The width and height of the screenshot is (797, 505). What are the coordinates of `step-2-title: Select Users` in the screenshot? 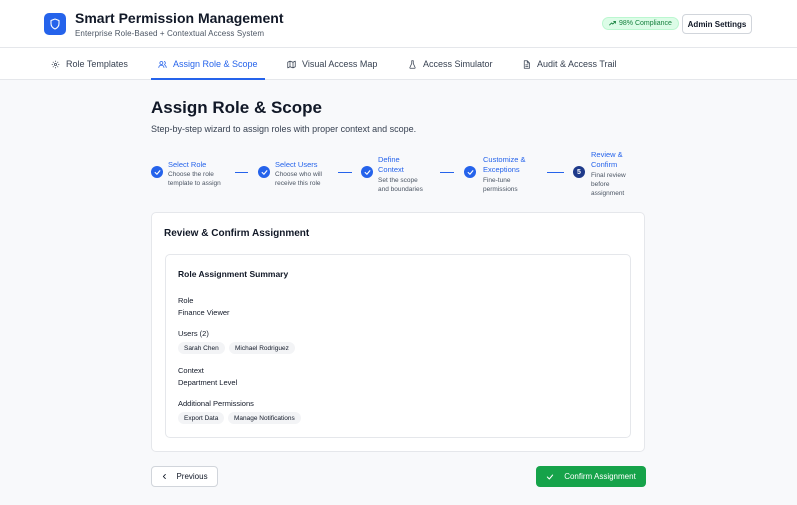 It's located at (296, 165).